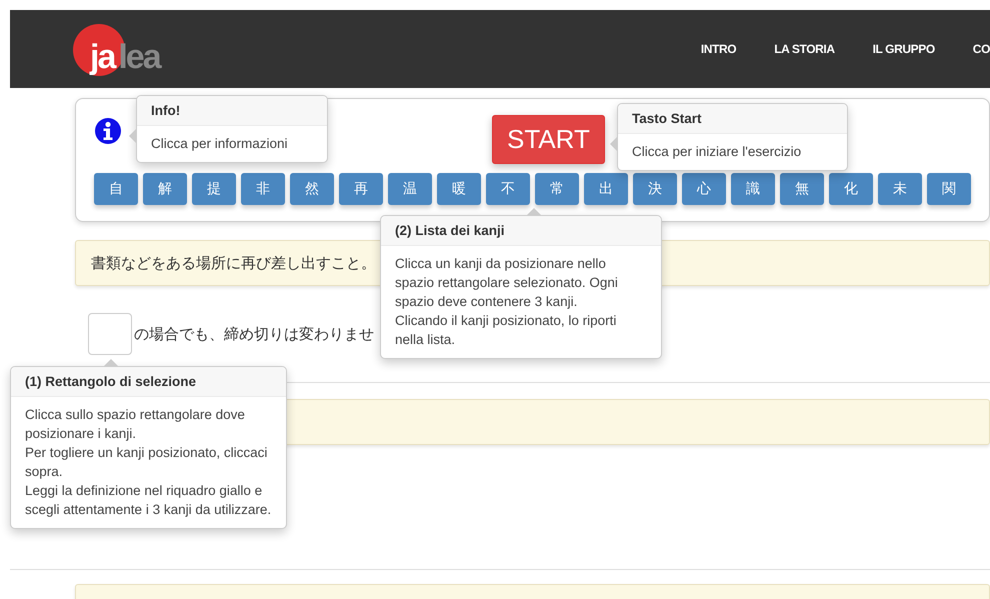 The image size is (990, 599). Describe the element at coordinates (233, 263) in the screenshot. I see `definition-text: 書類などをある場所に再び差し出すこと。` at that location.